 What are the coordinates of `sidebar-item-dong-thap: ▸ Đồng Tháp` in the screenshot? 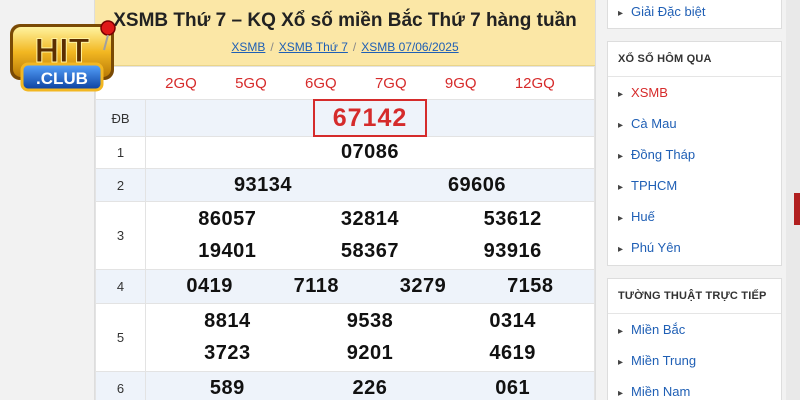 It's located at (694, 154).